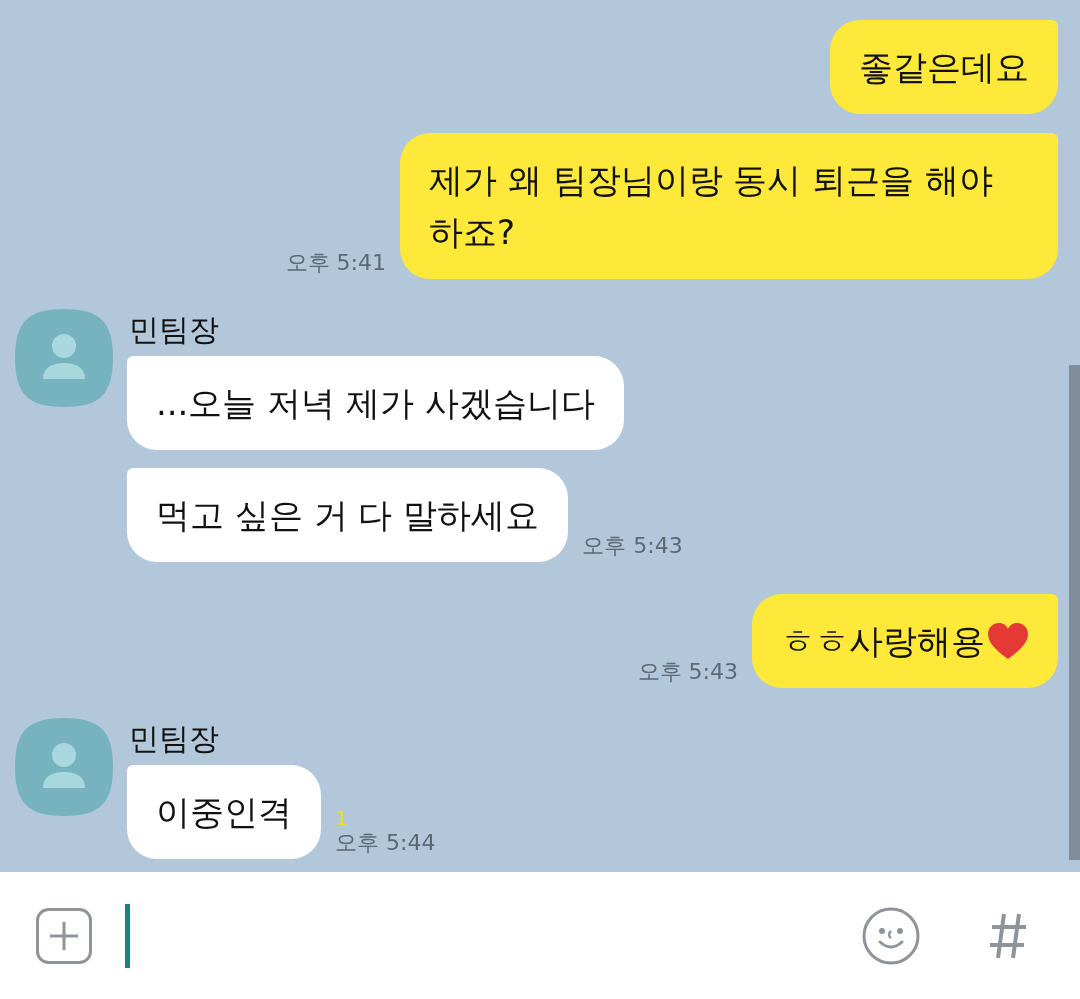 The width and height of the screenshot is (1080, 999). What do you see at coordinates (944, 67) in the screenshot?
I see `message-text: 좋같은데요` at bounding box center [944, 67].